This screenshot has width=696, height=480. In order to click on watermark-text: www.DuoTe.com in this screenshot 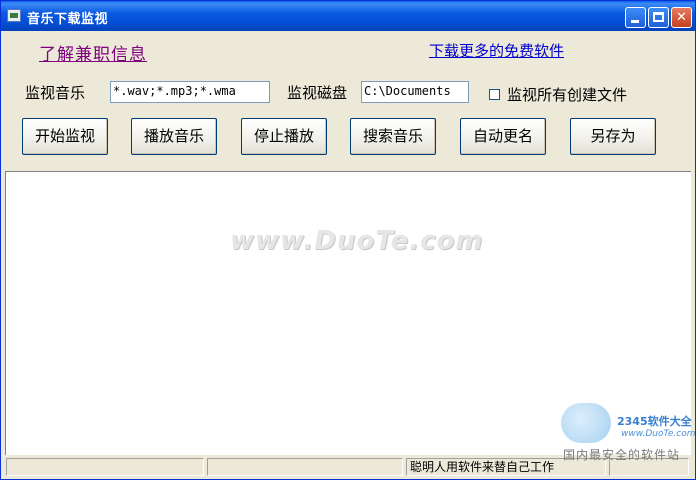, I will do `click(357, 241)`.